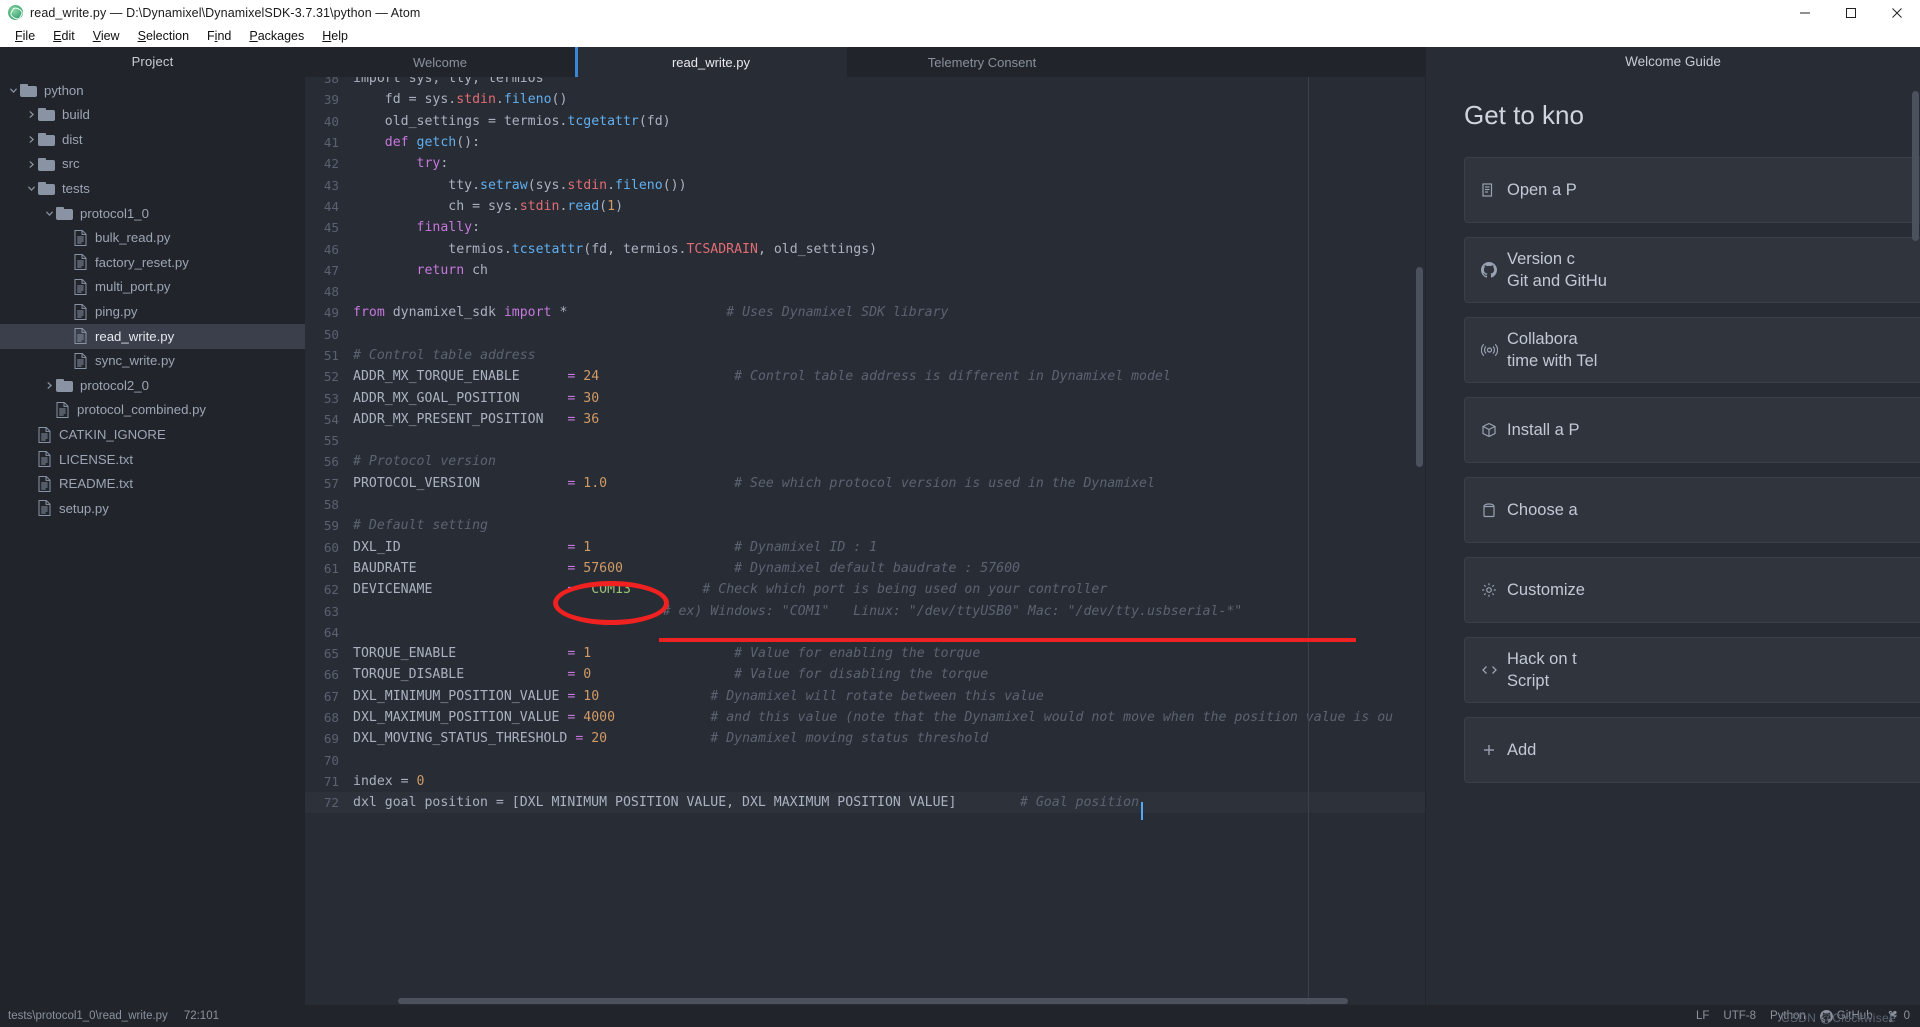  I want to click on menu-item-view: View, so click(106, 36).